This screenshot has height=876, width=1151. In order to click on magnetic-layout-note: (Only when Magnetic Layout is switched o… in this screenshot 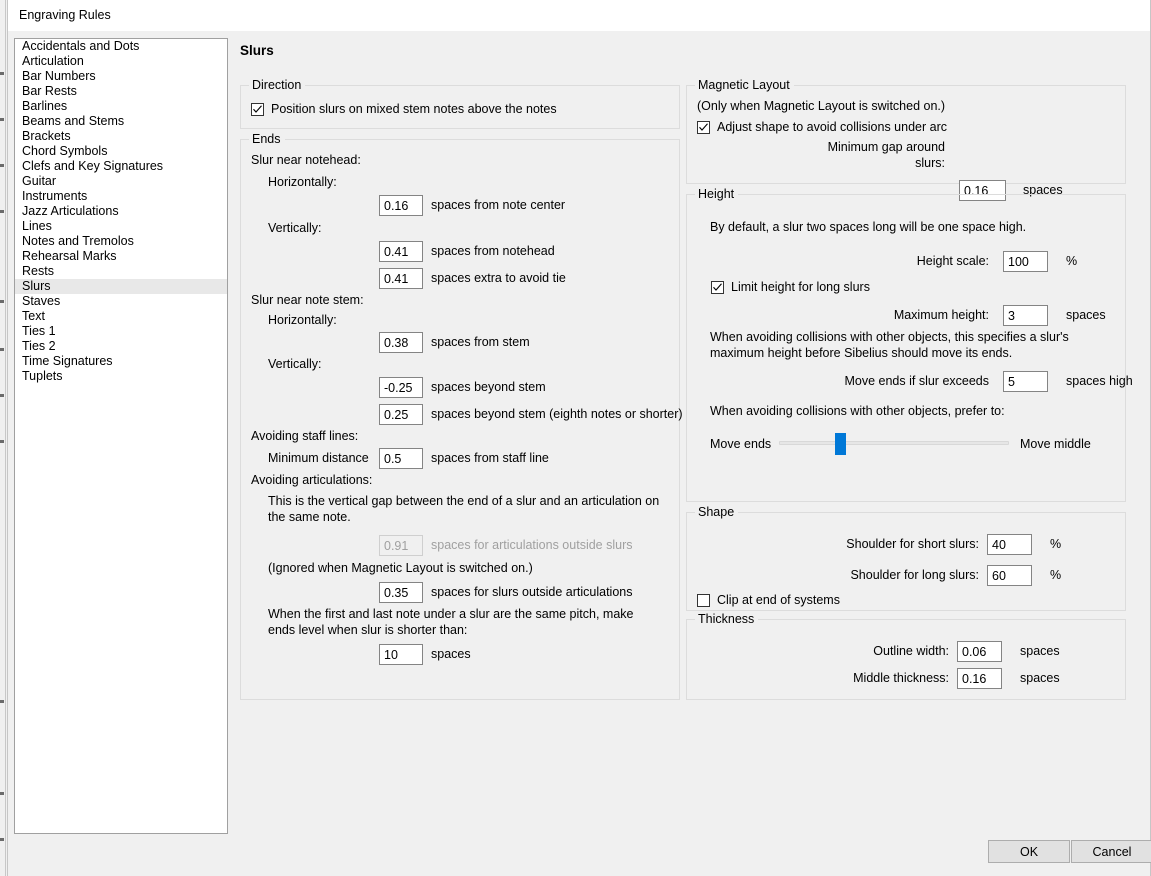, I will do `click(821, 106)`.